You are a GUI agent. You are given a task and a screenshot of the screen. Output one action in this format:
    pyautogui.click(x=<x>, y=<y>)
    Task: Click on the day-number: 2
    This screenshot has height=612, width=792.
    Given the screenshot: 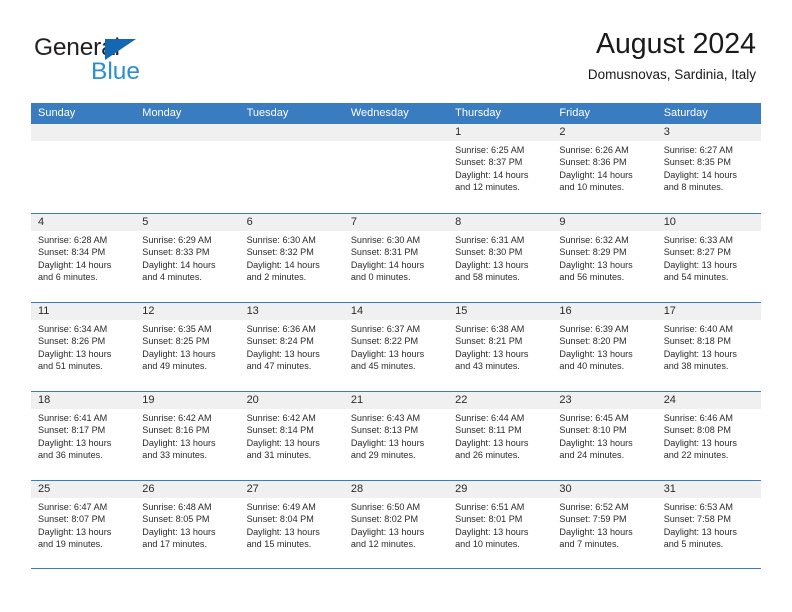 What is the action you would take?
    pyautogui.click(x=562, y=132)
    